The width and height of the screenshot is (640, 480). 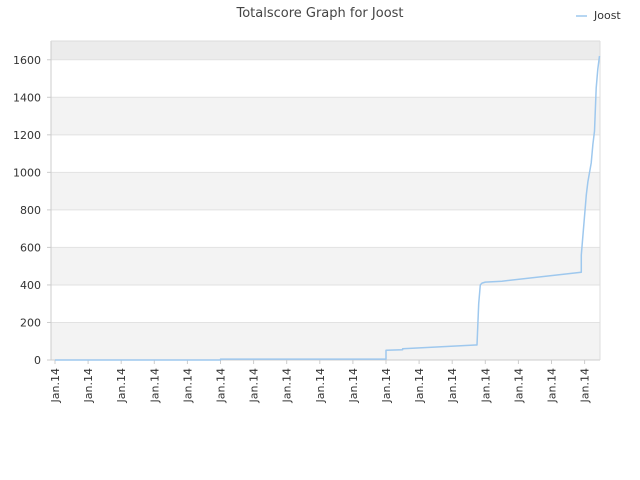 What do you see at coordinates (55, 385) in the screenshot?
I see `x-tick-label-0: Jan.14` at bounding box center [55, 385].